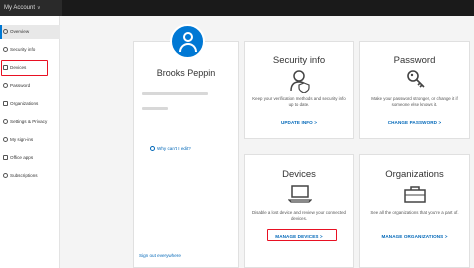 The width and height of the screenshot is (474, 268). Describe the element at coordinates (24, 103) in the screenshot. I see `sidebar-item-label: Organizations` at that location.